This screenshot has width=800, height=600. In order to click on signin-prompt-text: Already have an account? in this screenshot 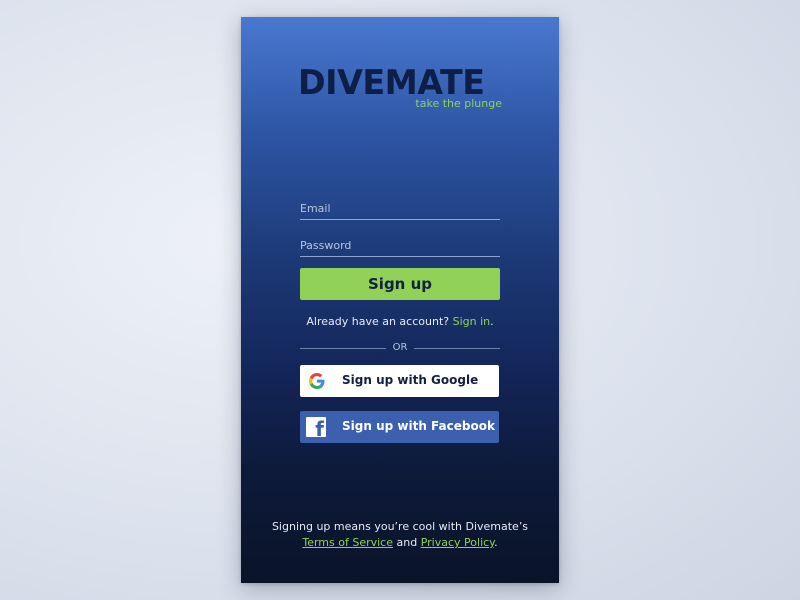, I will do `click(379, 321)`.